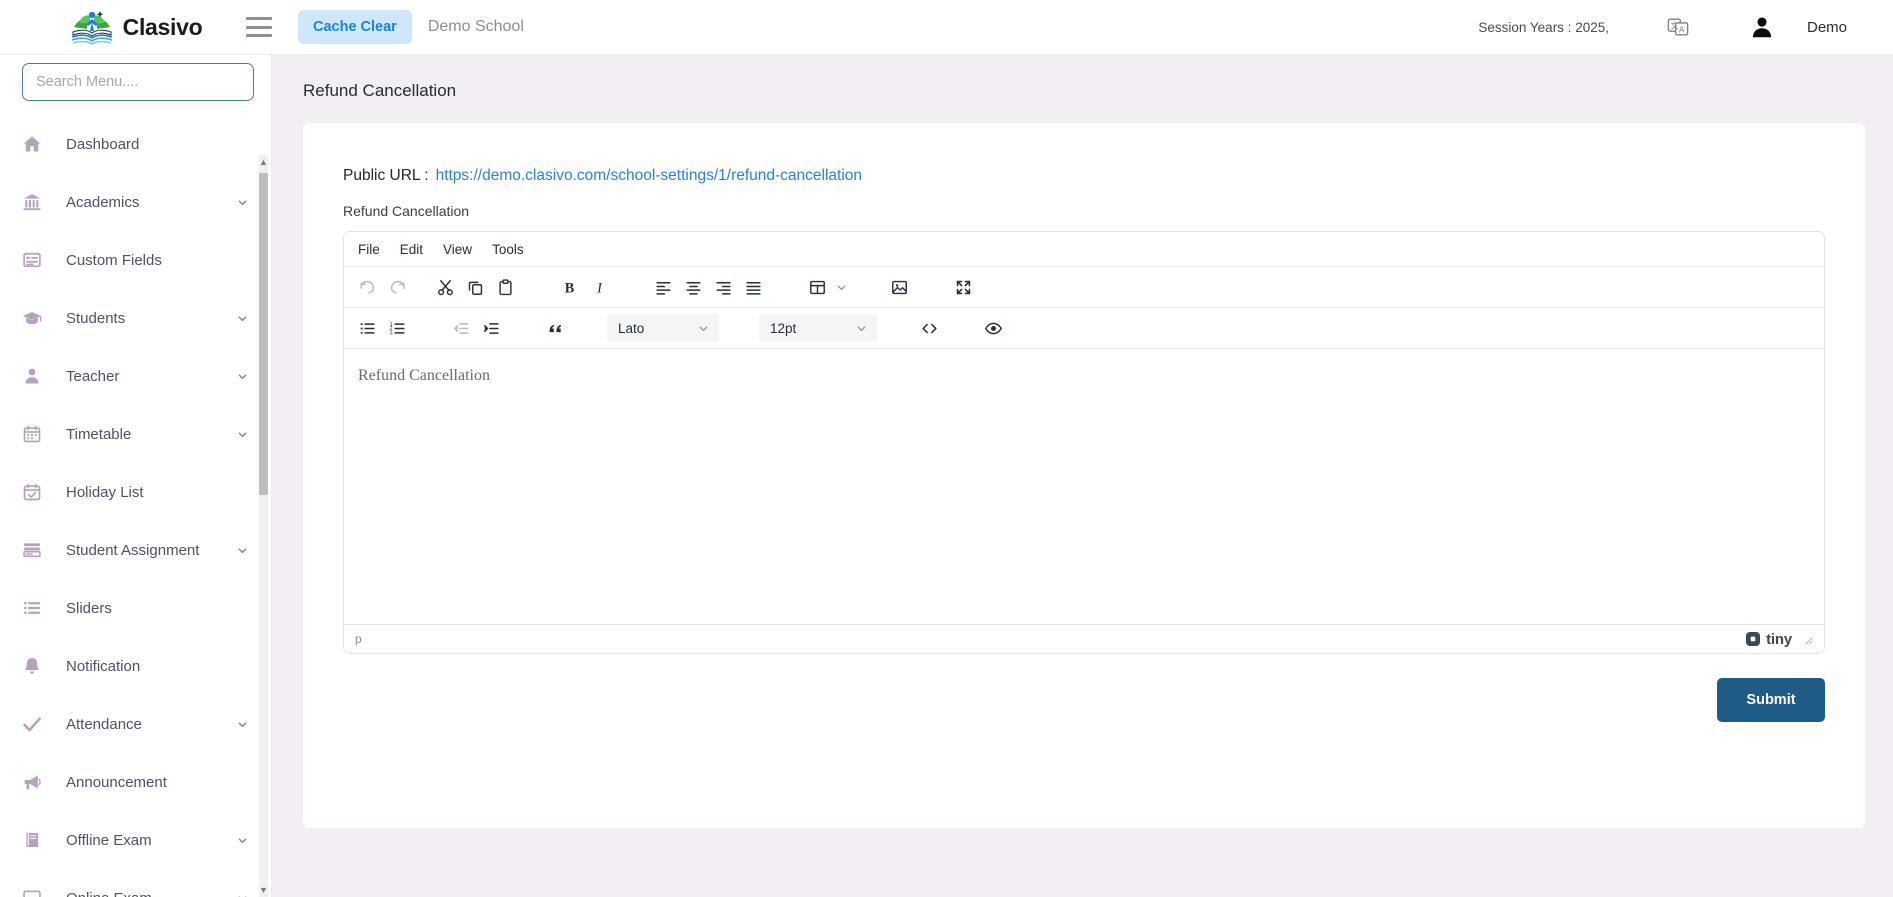  What do you see at coordinates (138, 82) in the screenshot?
I see `search-input` at bounding box center [138, 82].